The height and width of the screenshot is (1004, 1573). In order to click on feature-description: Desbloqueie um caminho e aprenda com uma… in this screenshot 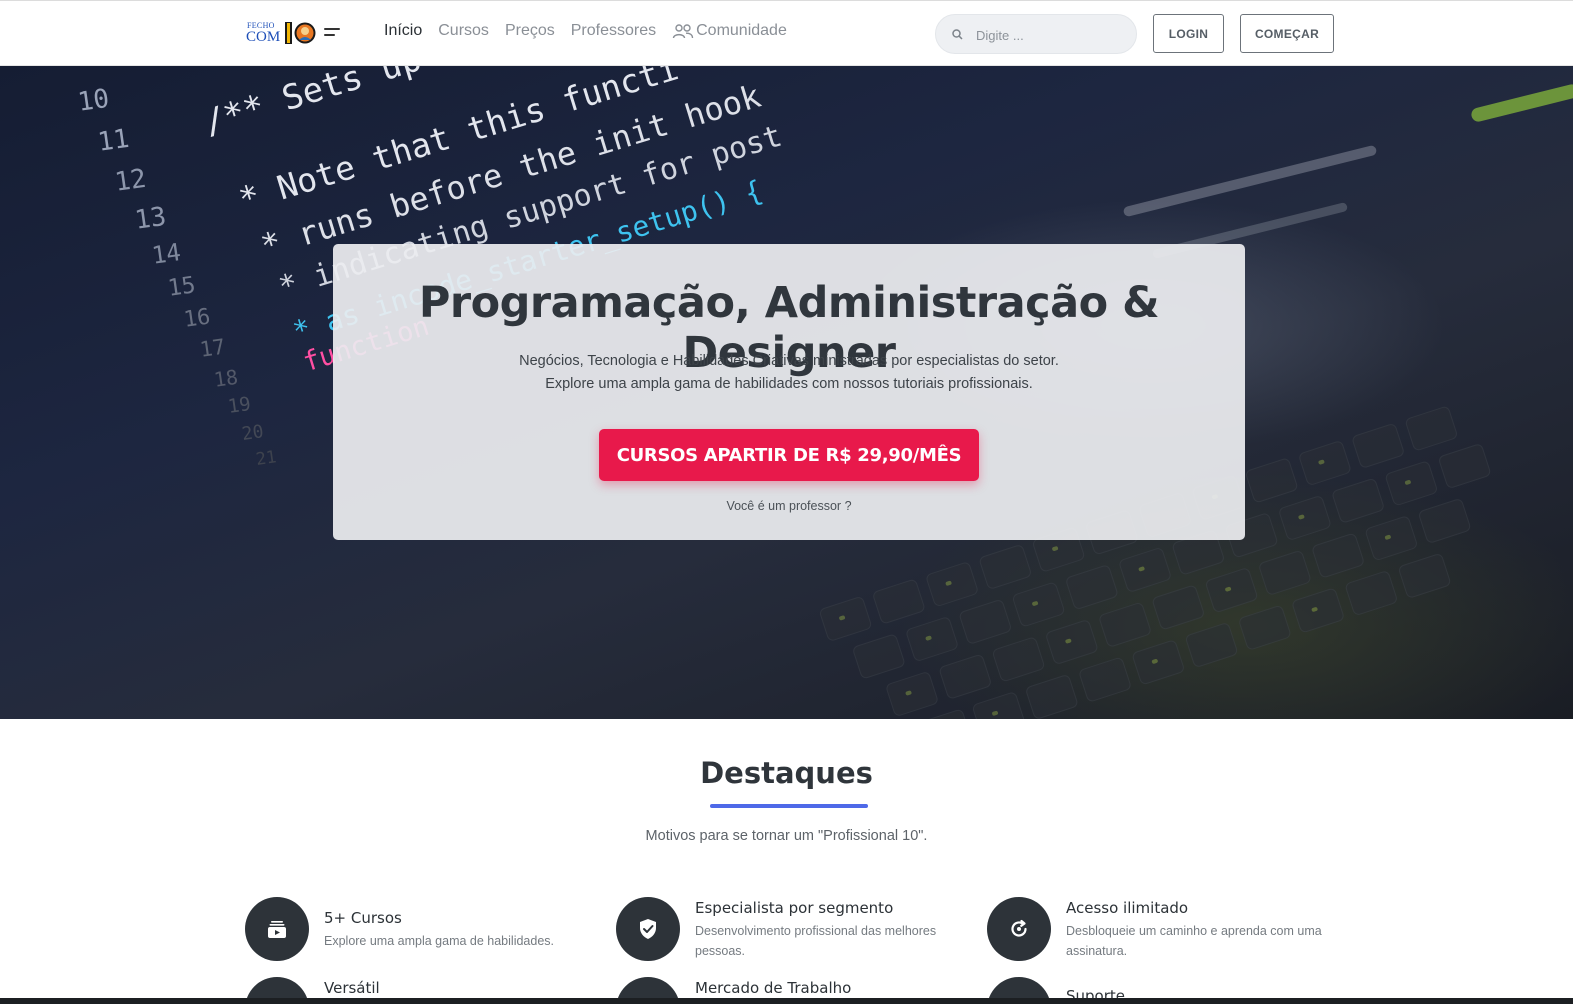, I will do `click(1194, 941)`.